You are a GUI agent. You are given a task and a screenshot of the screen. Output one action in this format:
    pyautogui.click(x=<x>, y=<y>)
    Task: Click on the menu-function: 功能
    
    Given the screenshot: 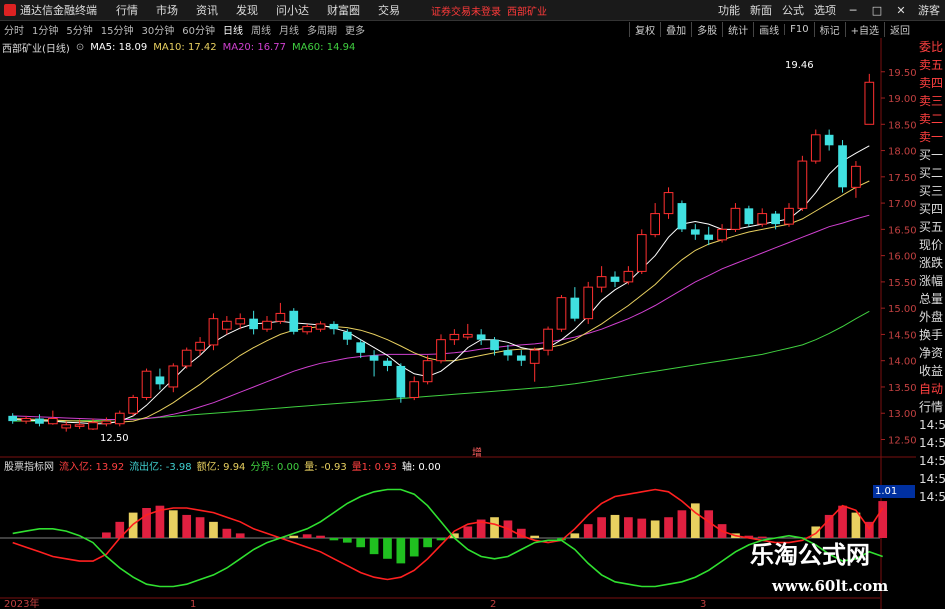 What is the action you would take?
    pyautogui.click(x=729, y=10)
    